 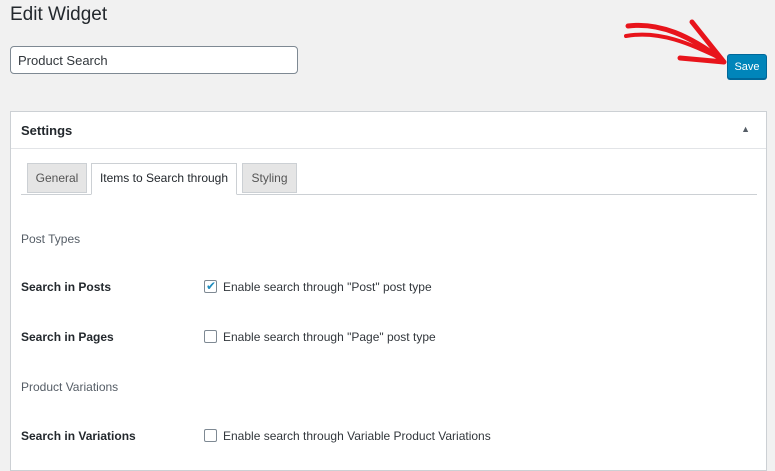 What do you see at coordinates (164, 179) in the screenshot?
I see `tab-items-to-search-through: Items to Search through` at bounding box center [164, 179].